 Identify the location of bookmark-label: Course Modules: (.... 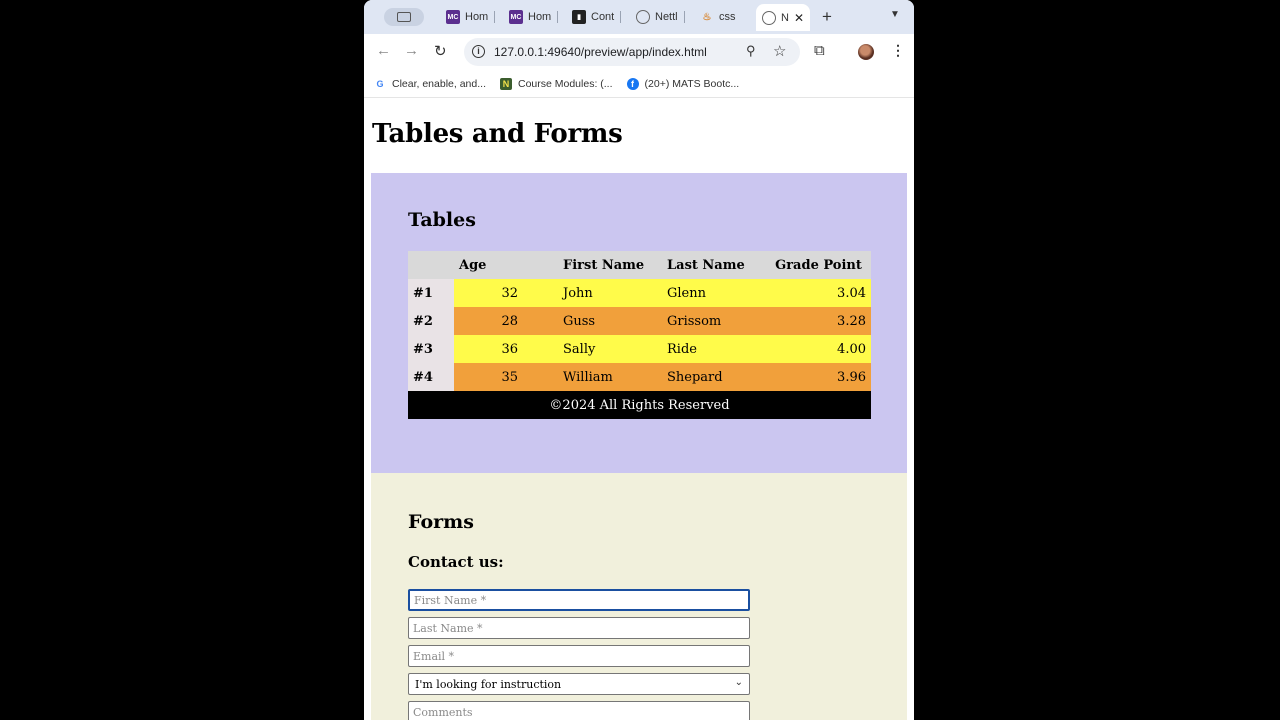
(565, 83).